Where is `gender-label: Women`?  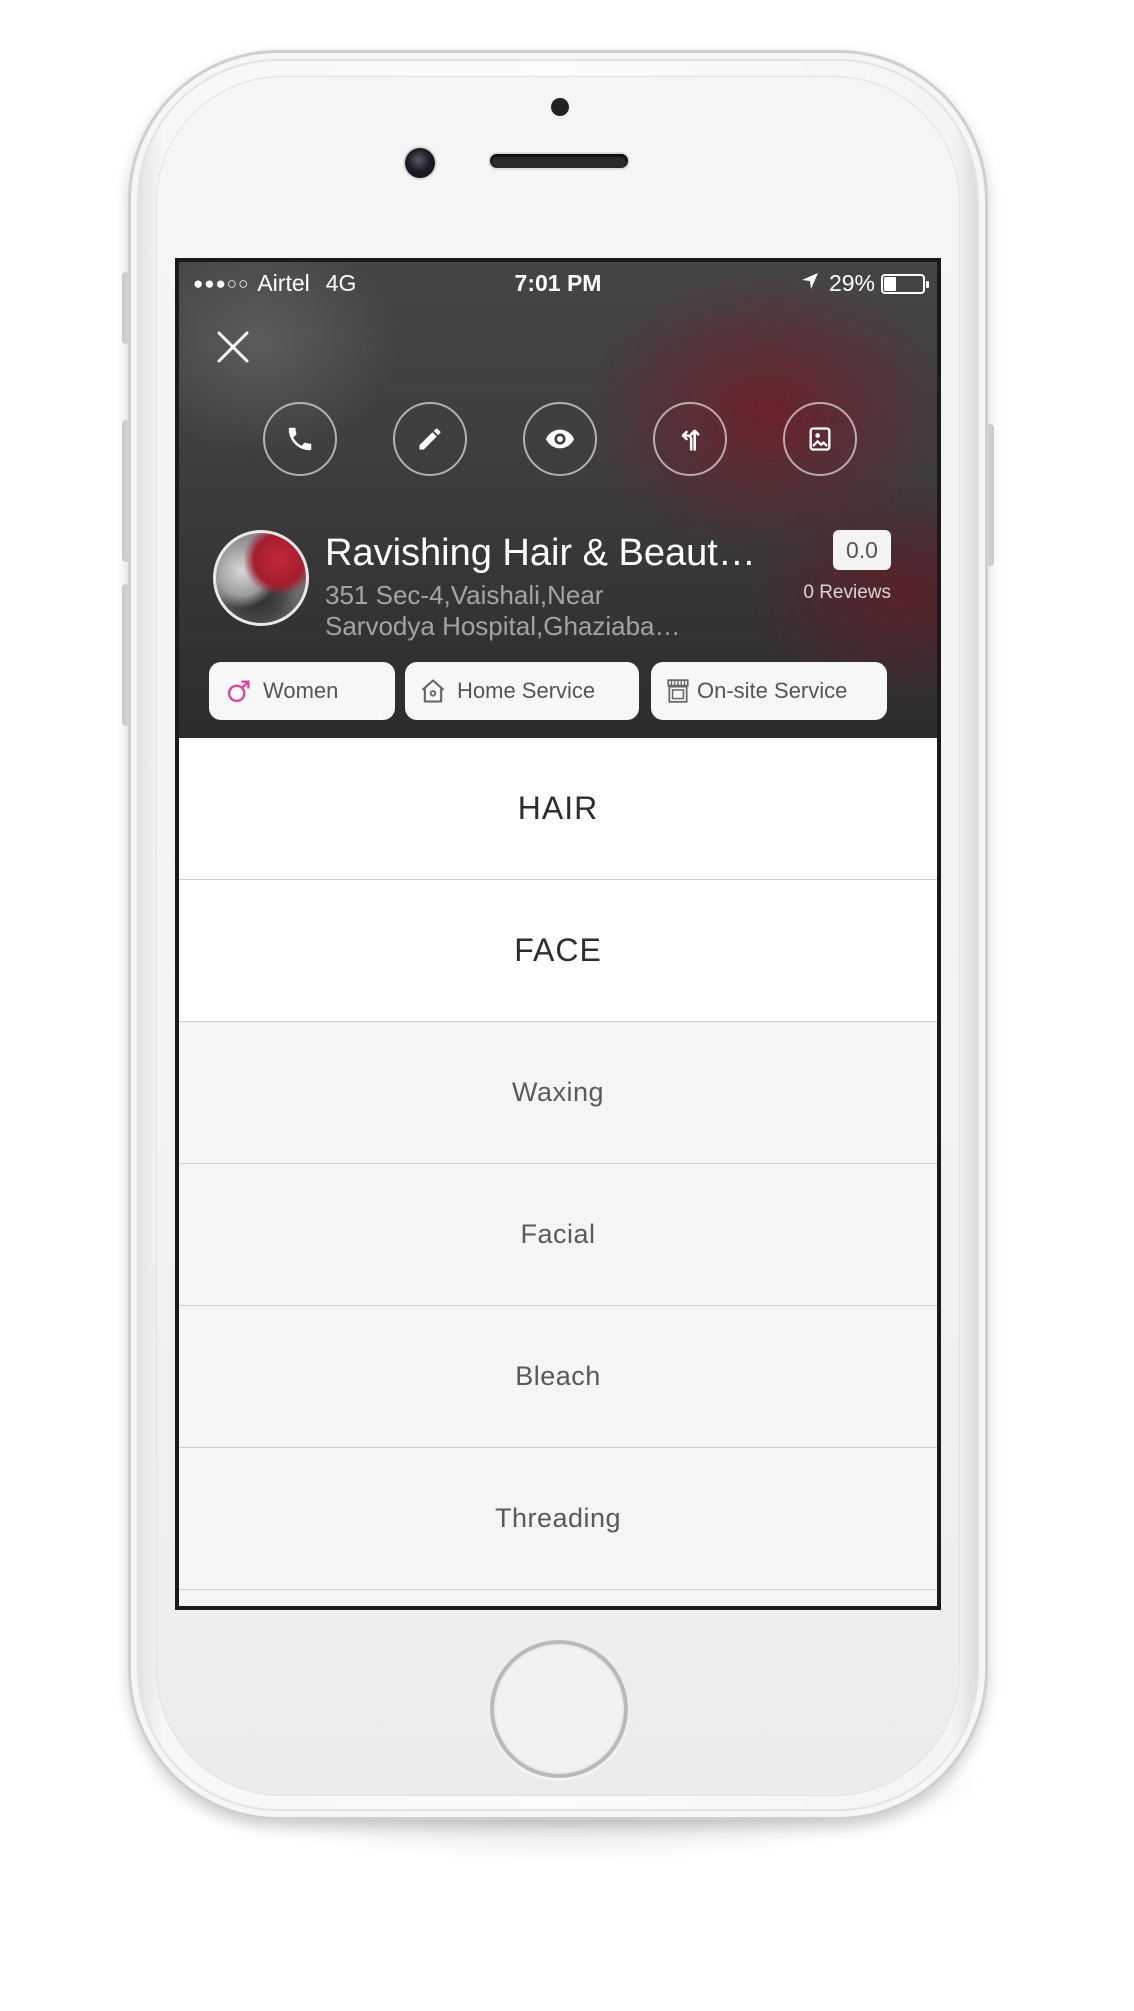 gender-label: Women is located at coordinates (301, 690).